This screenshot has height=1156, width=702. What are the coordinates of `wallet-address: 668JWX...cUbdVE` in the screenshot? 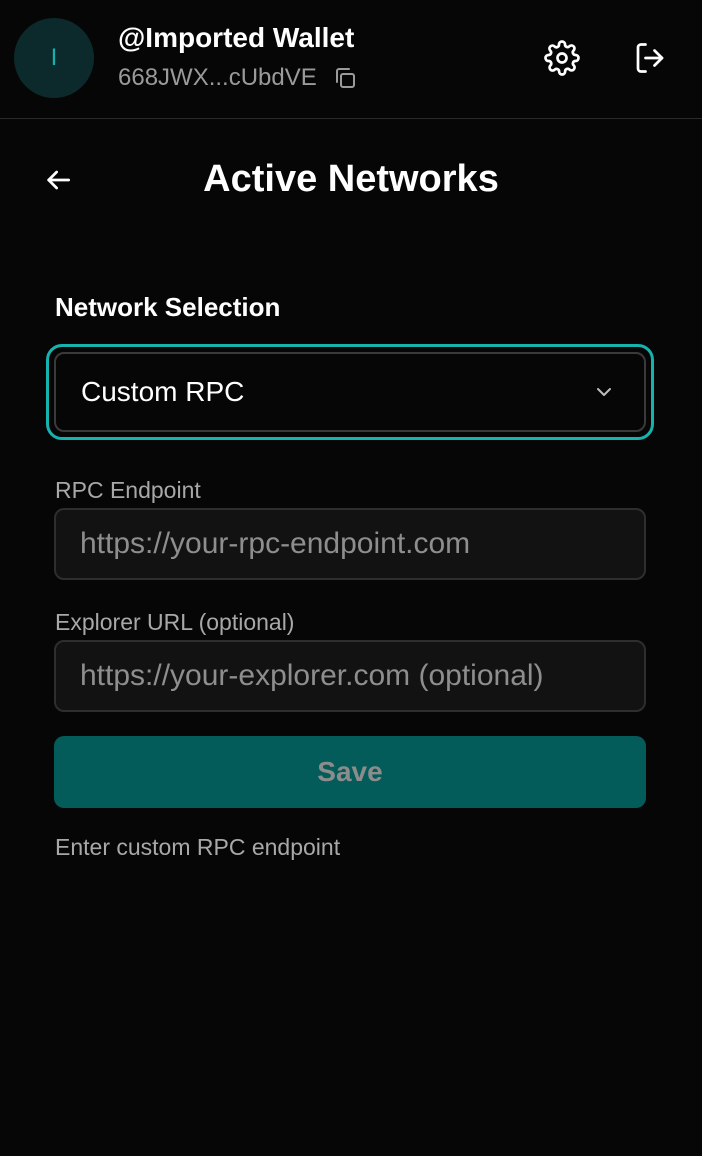 It's located at (217, 77).